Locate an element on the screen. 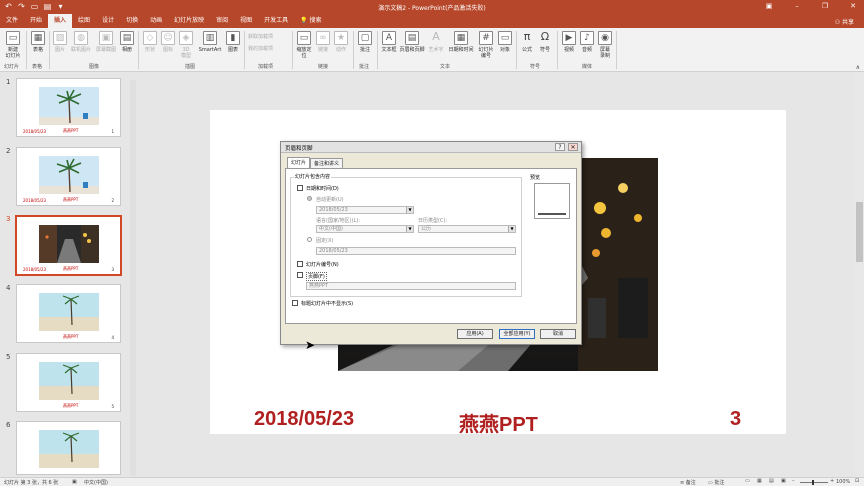  tab-transitions: 切换 is located at coordinates (132, 21).